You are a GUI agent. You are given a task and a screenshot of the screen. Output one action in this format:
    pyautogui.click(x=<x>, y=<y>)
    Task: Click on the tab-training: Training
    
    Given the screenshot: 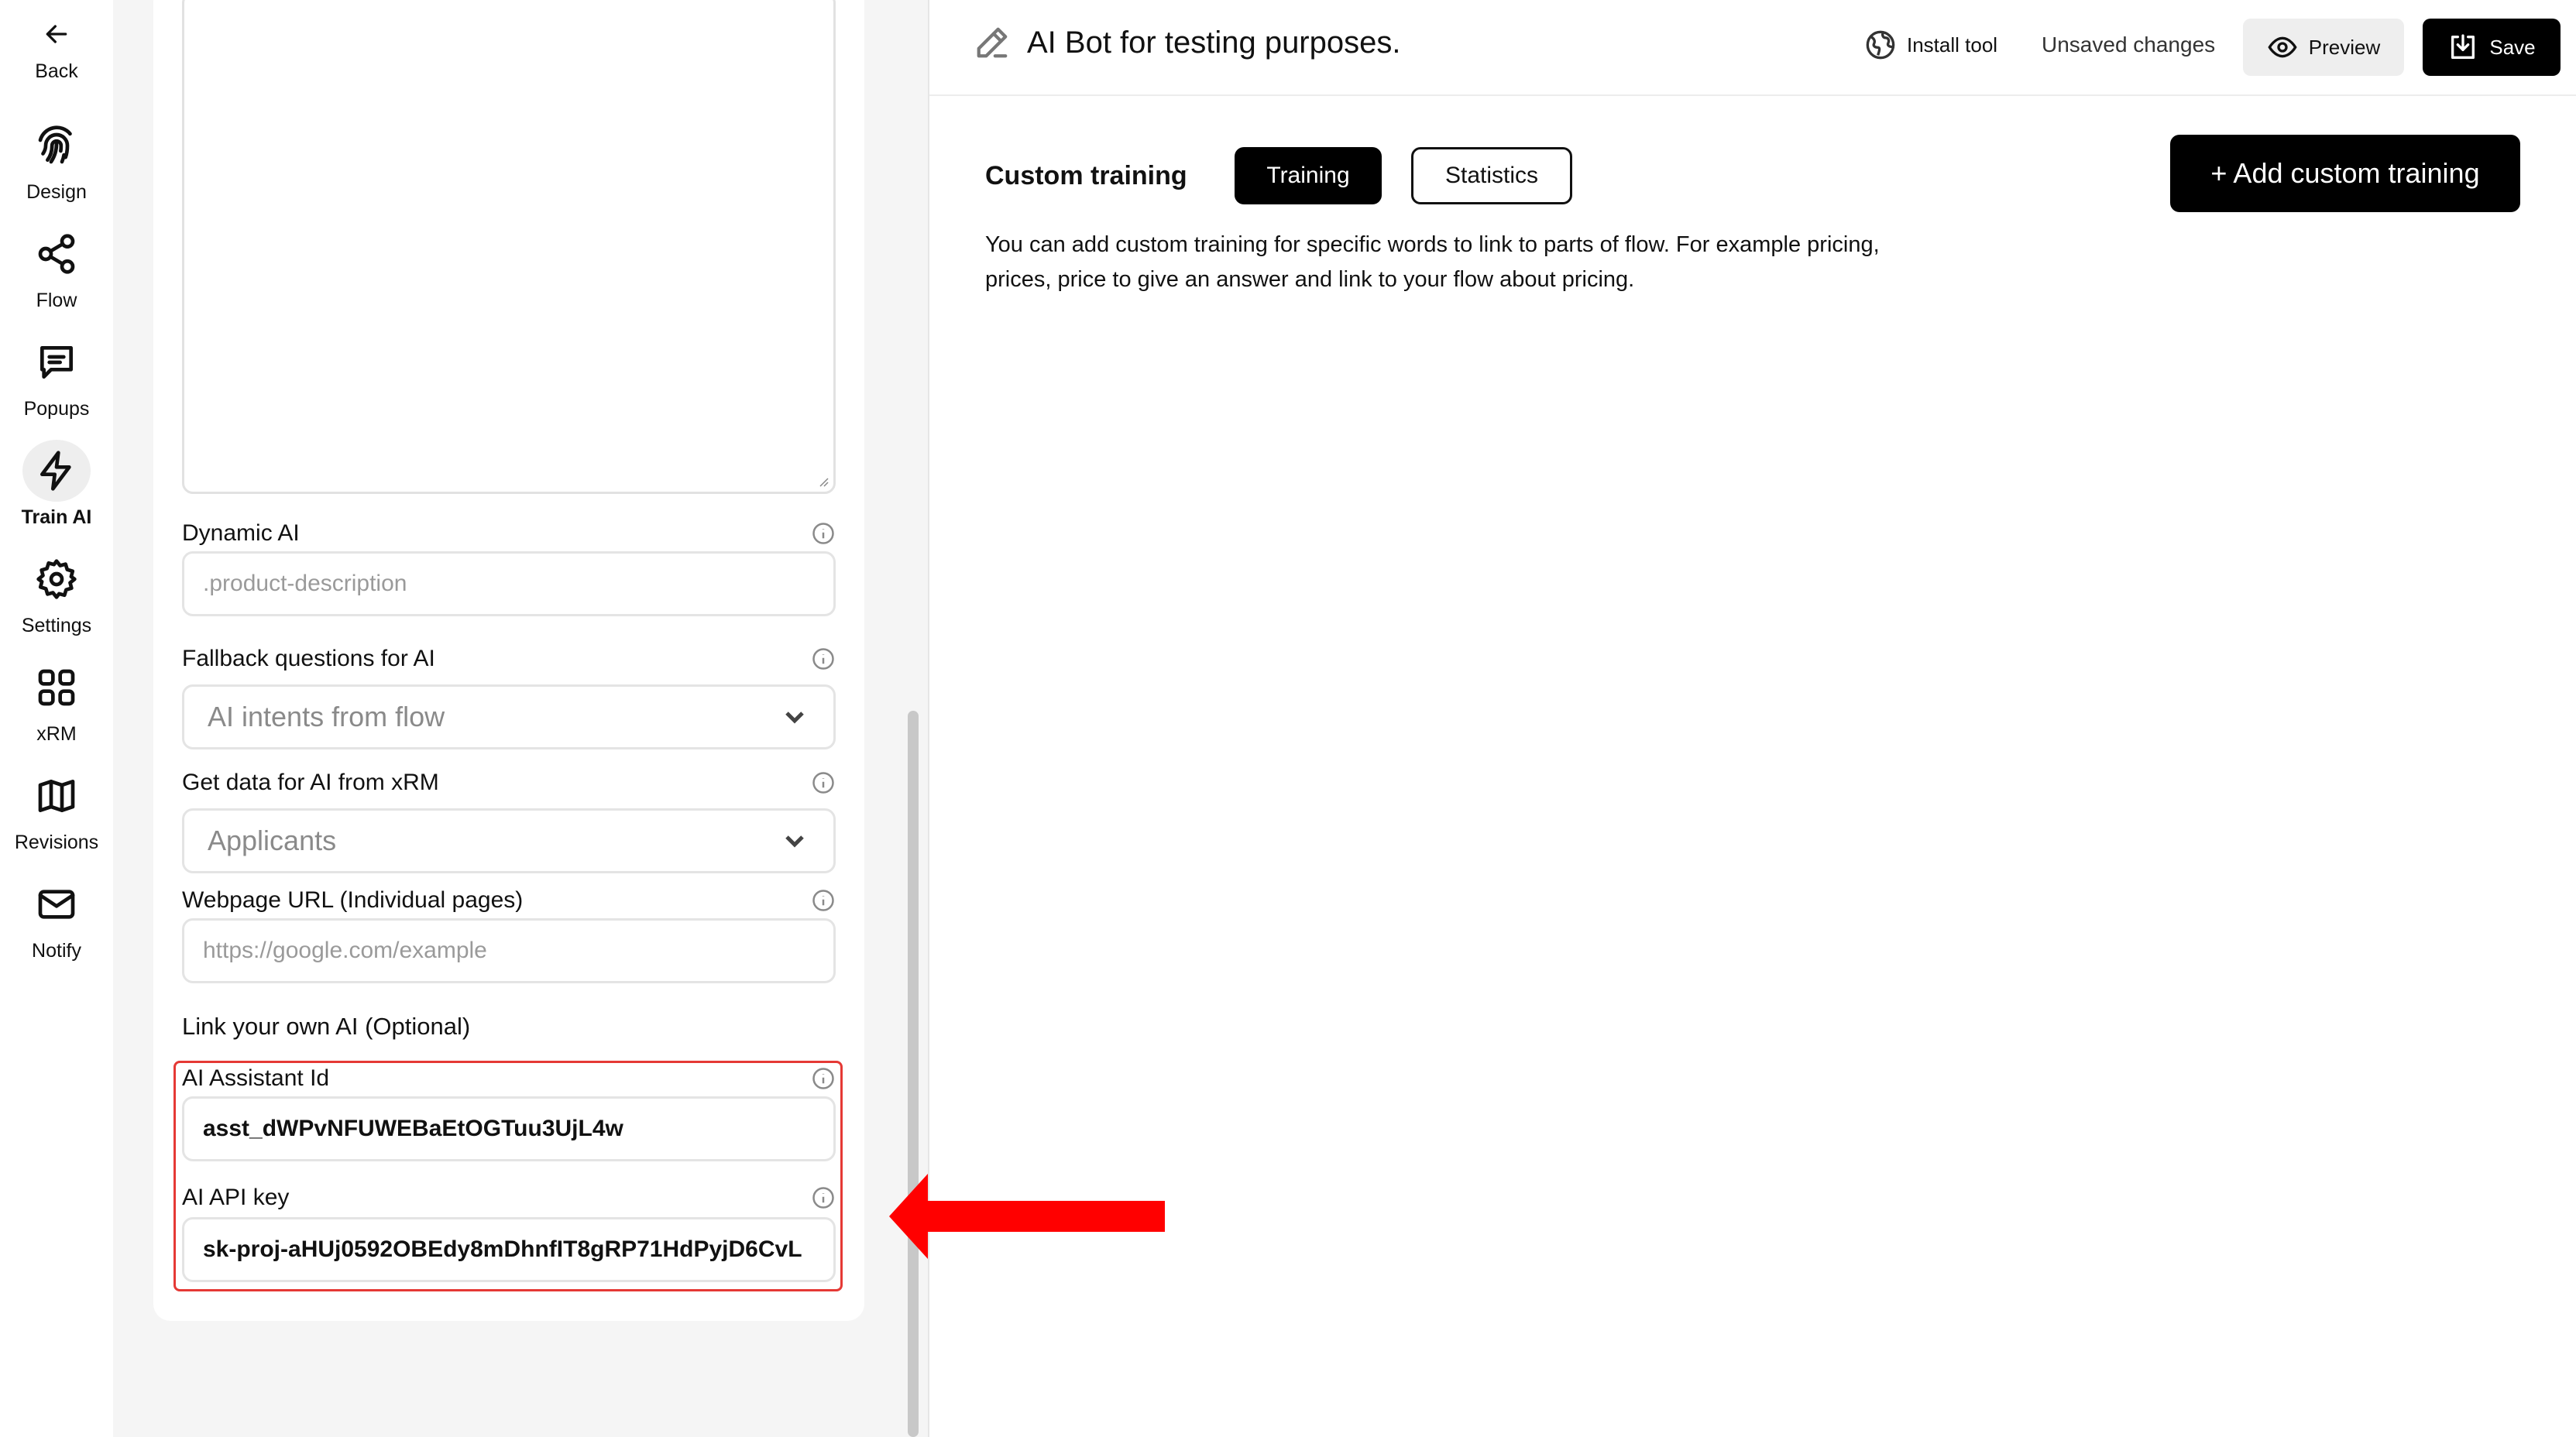 What is the action you would take?
    pyautogui.click(x=1308, y=175)
    